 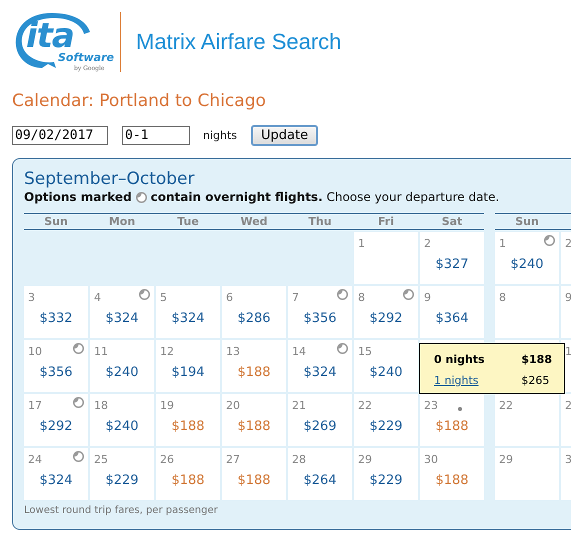 I want to click on fare-price: $269, so click(x=320, y=426).